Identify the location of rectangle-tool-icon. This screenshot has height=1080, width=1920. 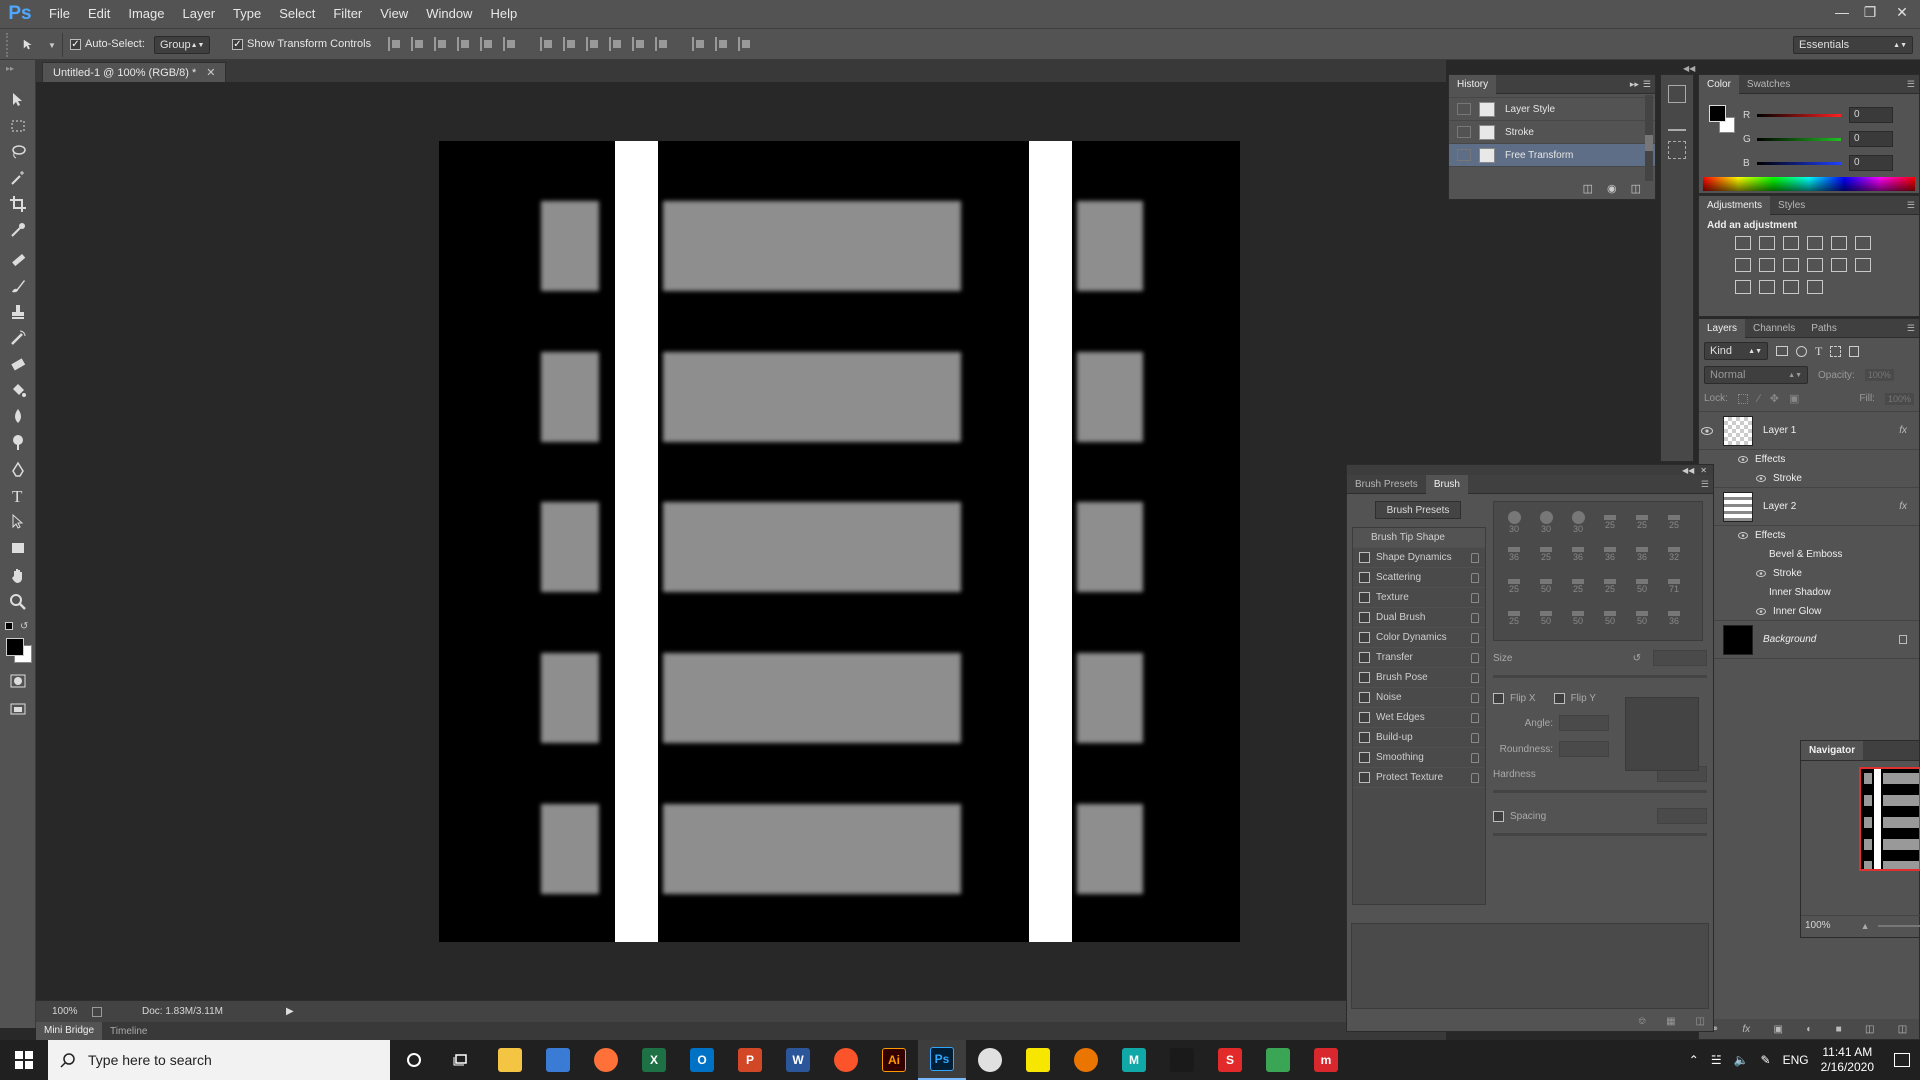
(18, 548).